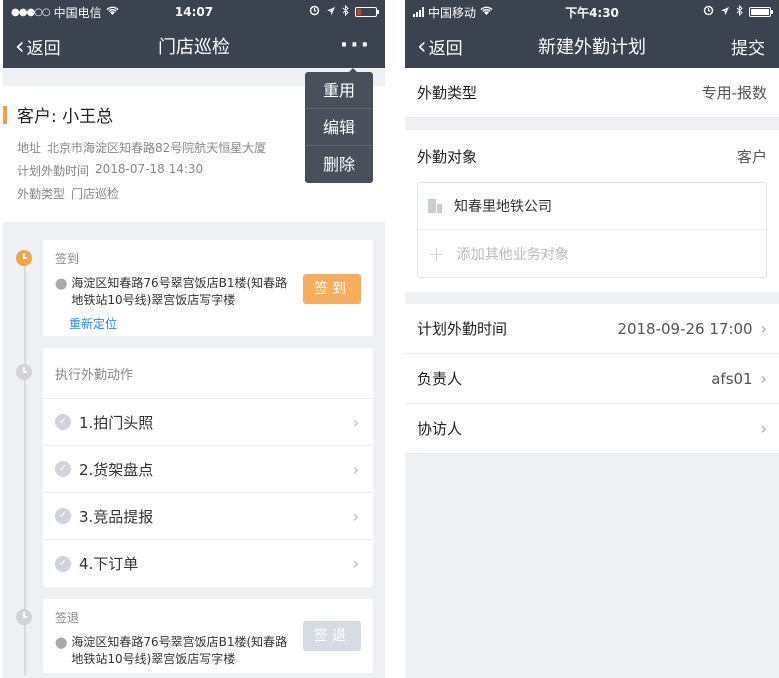 Image resolution: width=779 pixels, height=678 pixels. I want to click on more-button: ···, so click(362, 46).